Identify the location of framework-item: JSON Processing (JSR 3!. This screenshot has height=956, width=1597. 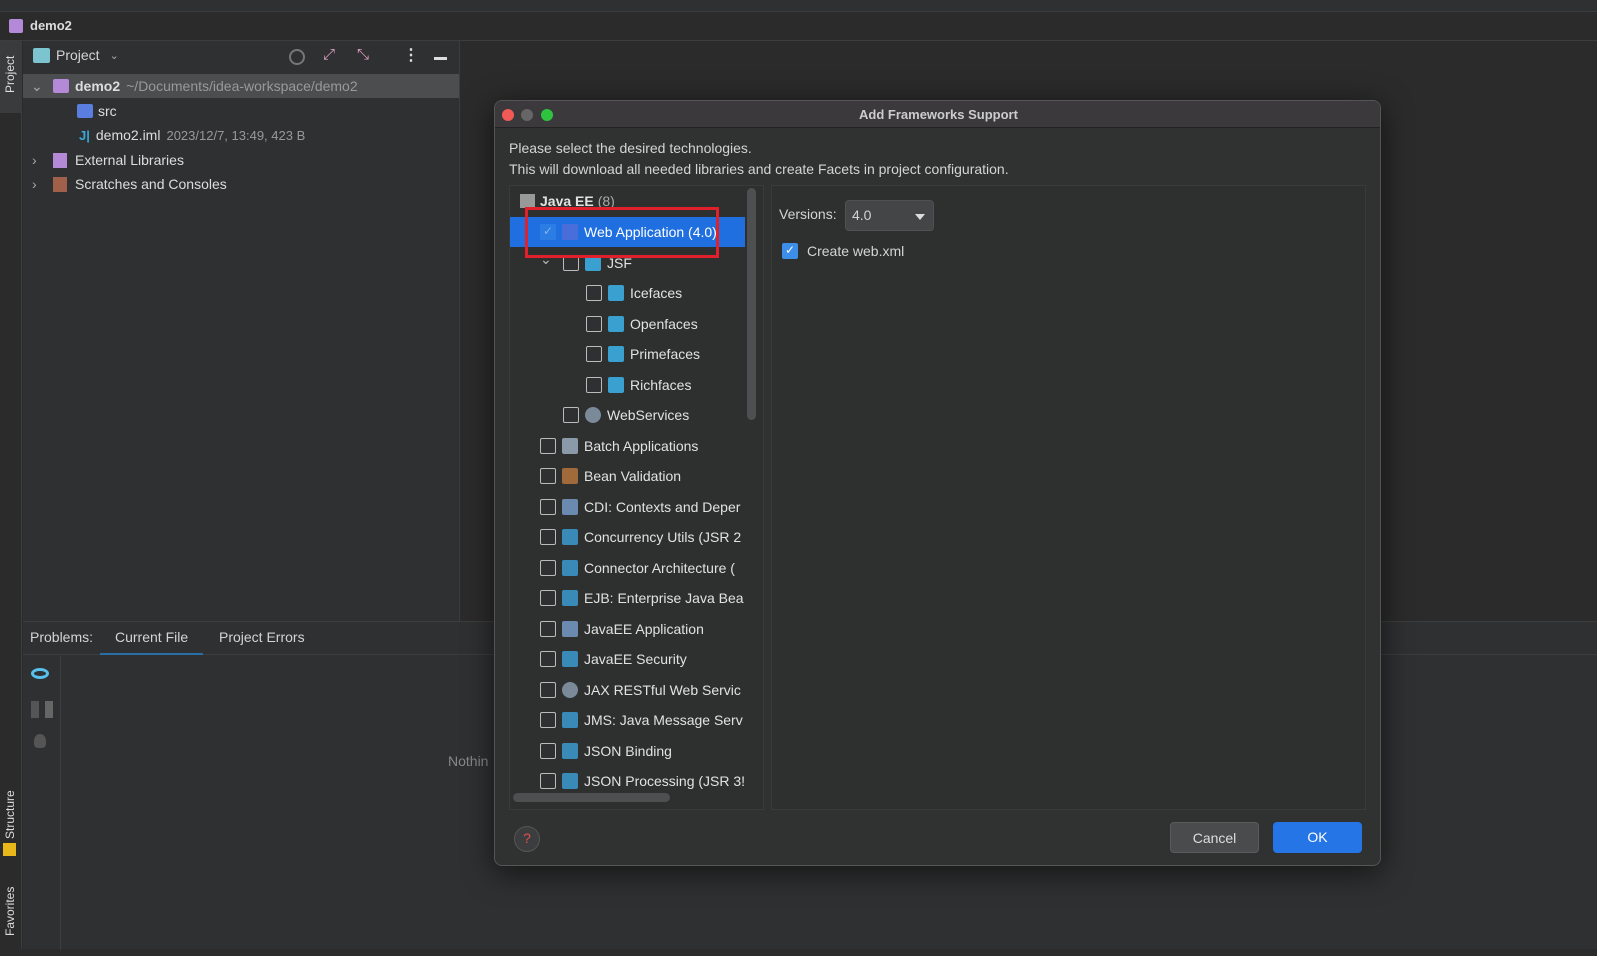
(642, 781).